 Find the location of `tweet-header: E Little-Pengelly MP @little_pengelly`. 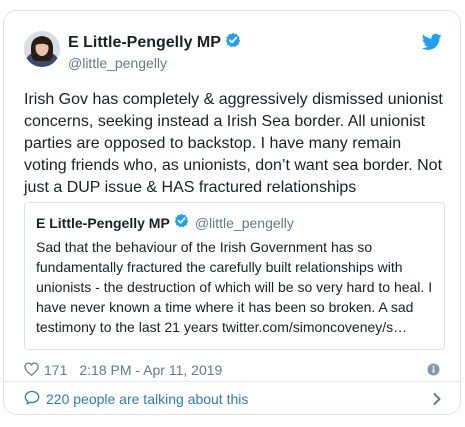

tweet-header: E Little-Pengelly MP @little_pengelly is located at coordinates (233, 53).